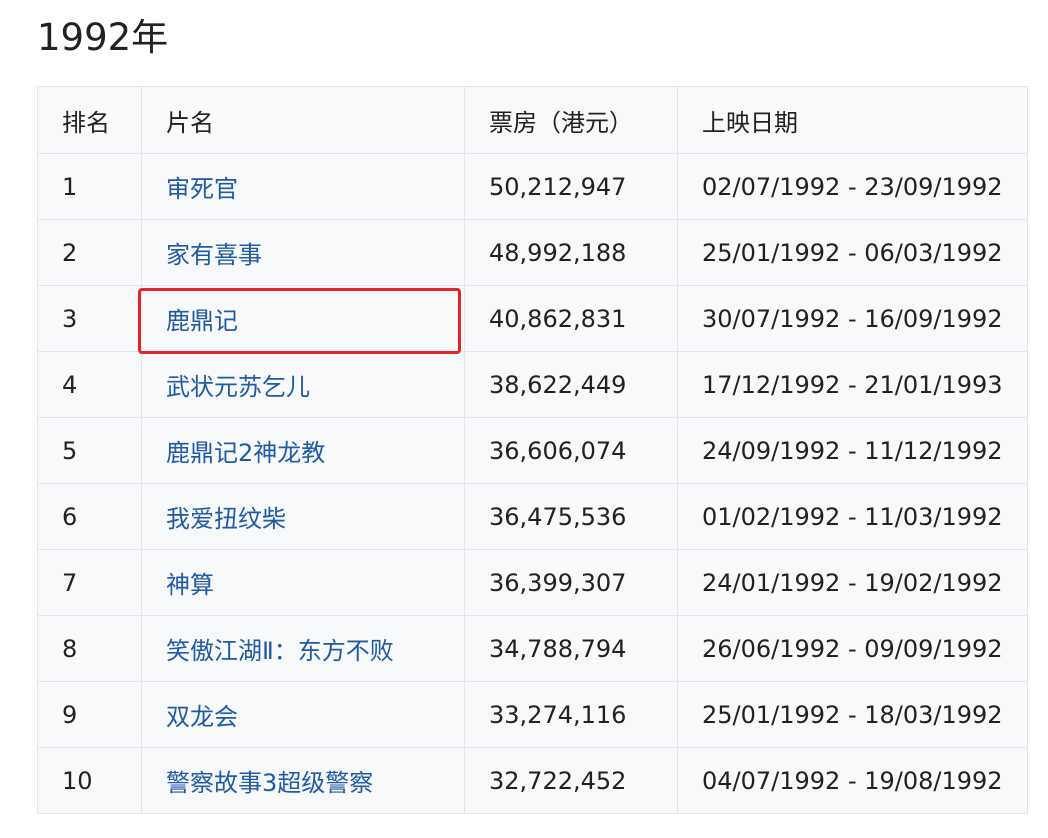 The image size is (1048, 838). I want to click on film-title-link: 警察故事3超级警察, so click(269, 783).